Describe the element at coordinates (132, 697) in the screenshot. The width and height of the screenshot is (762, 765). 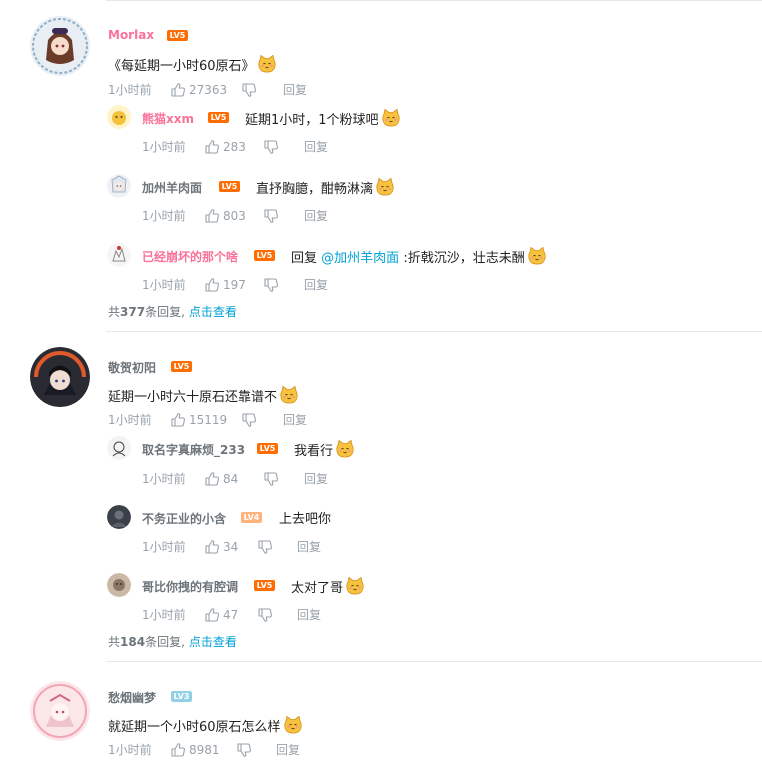
I see `username: 愁烟幽梦` at that location.